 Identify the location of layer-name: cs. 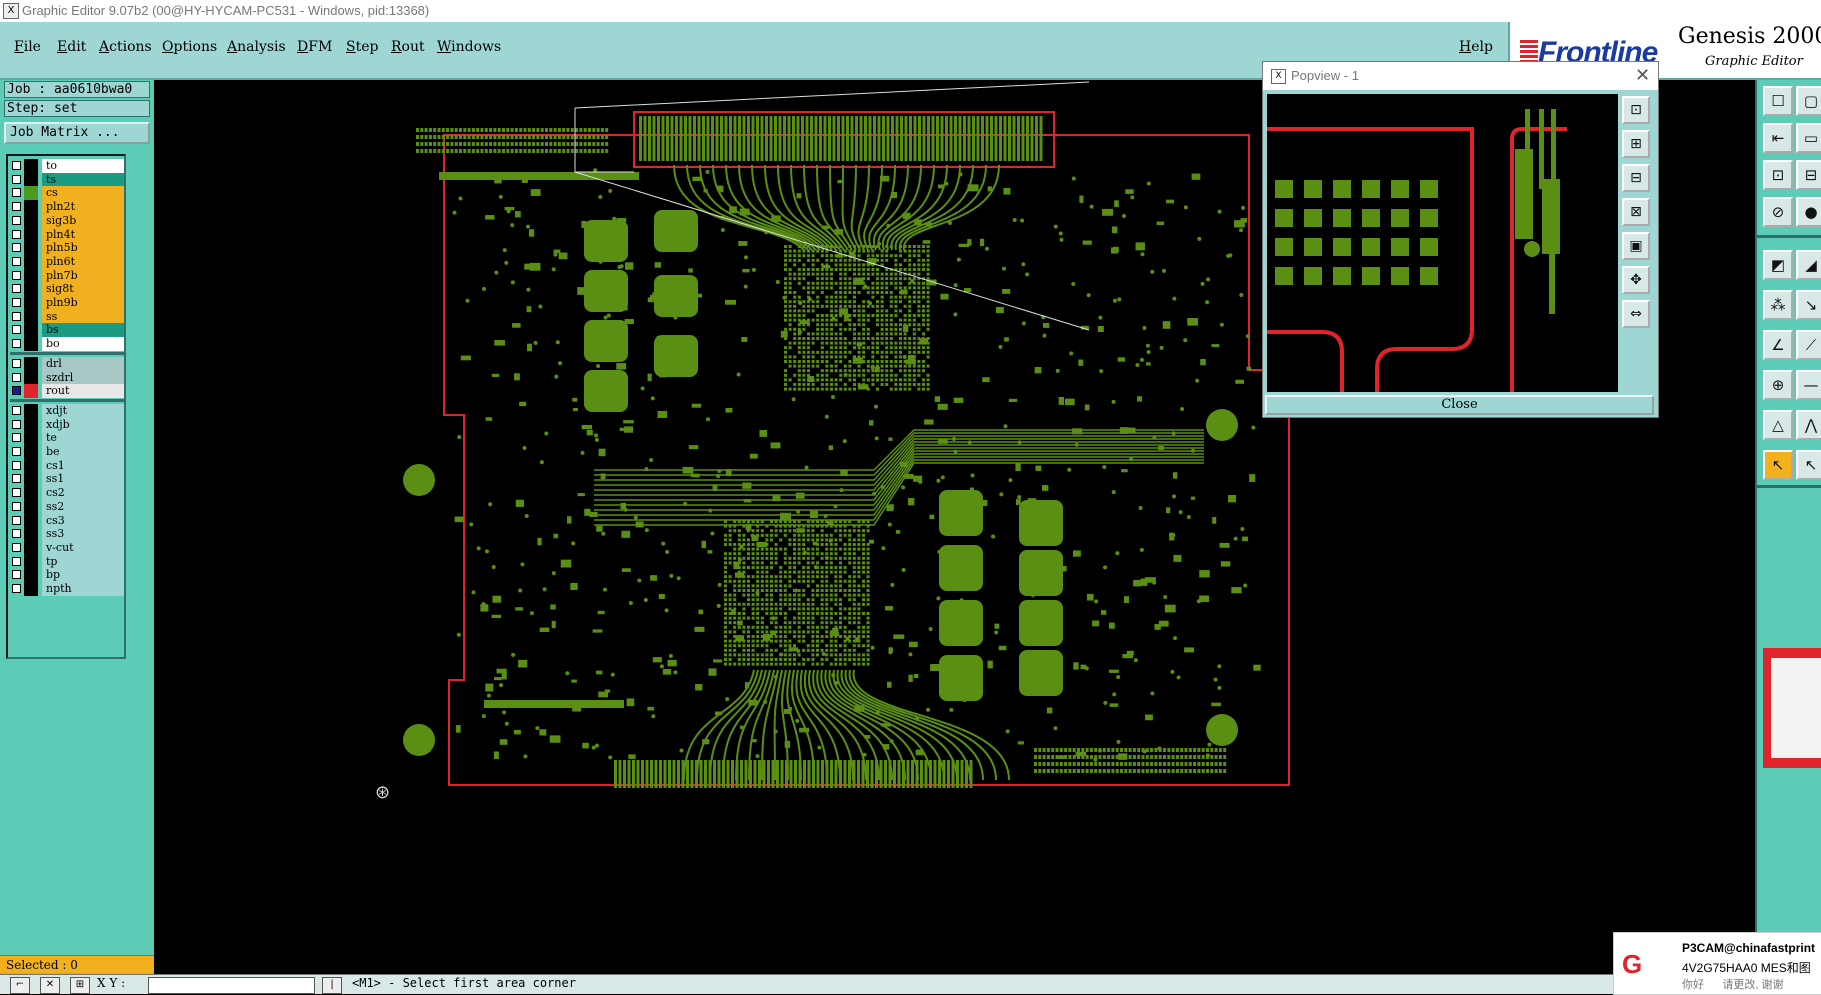
(83, 193).